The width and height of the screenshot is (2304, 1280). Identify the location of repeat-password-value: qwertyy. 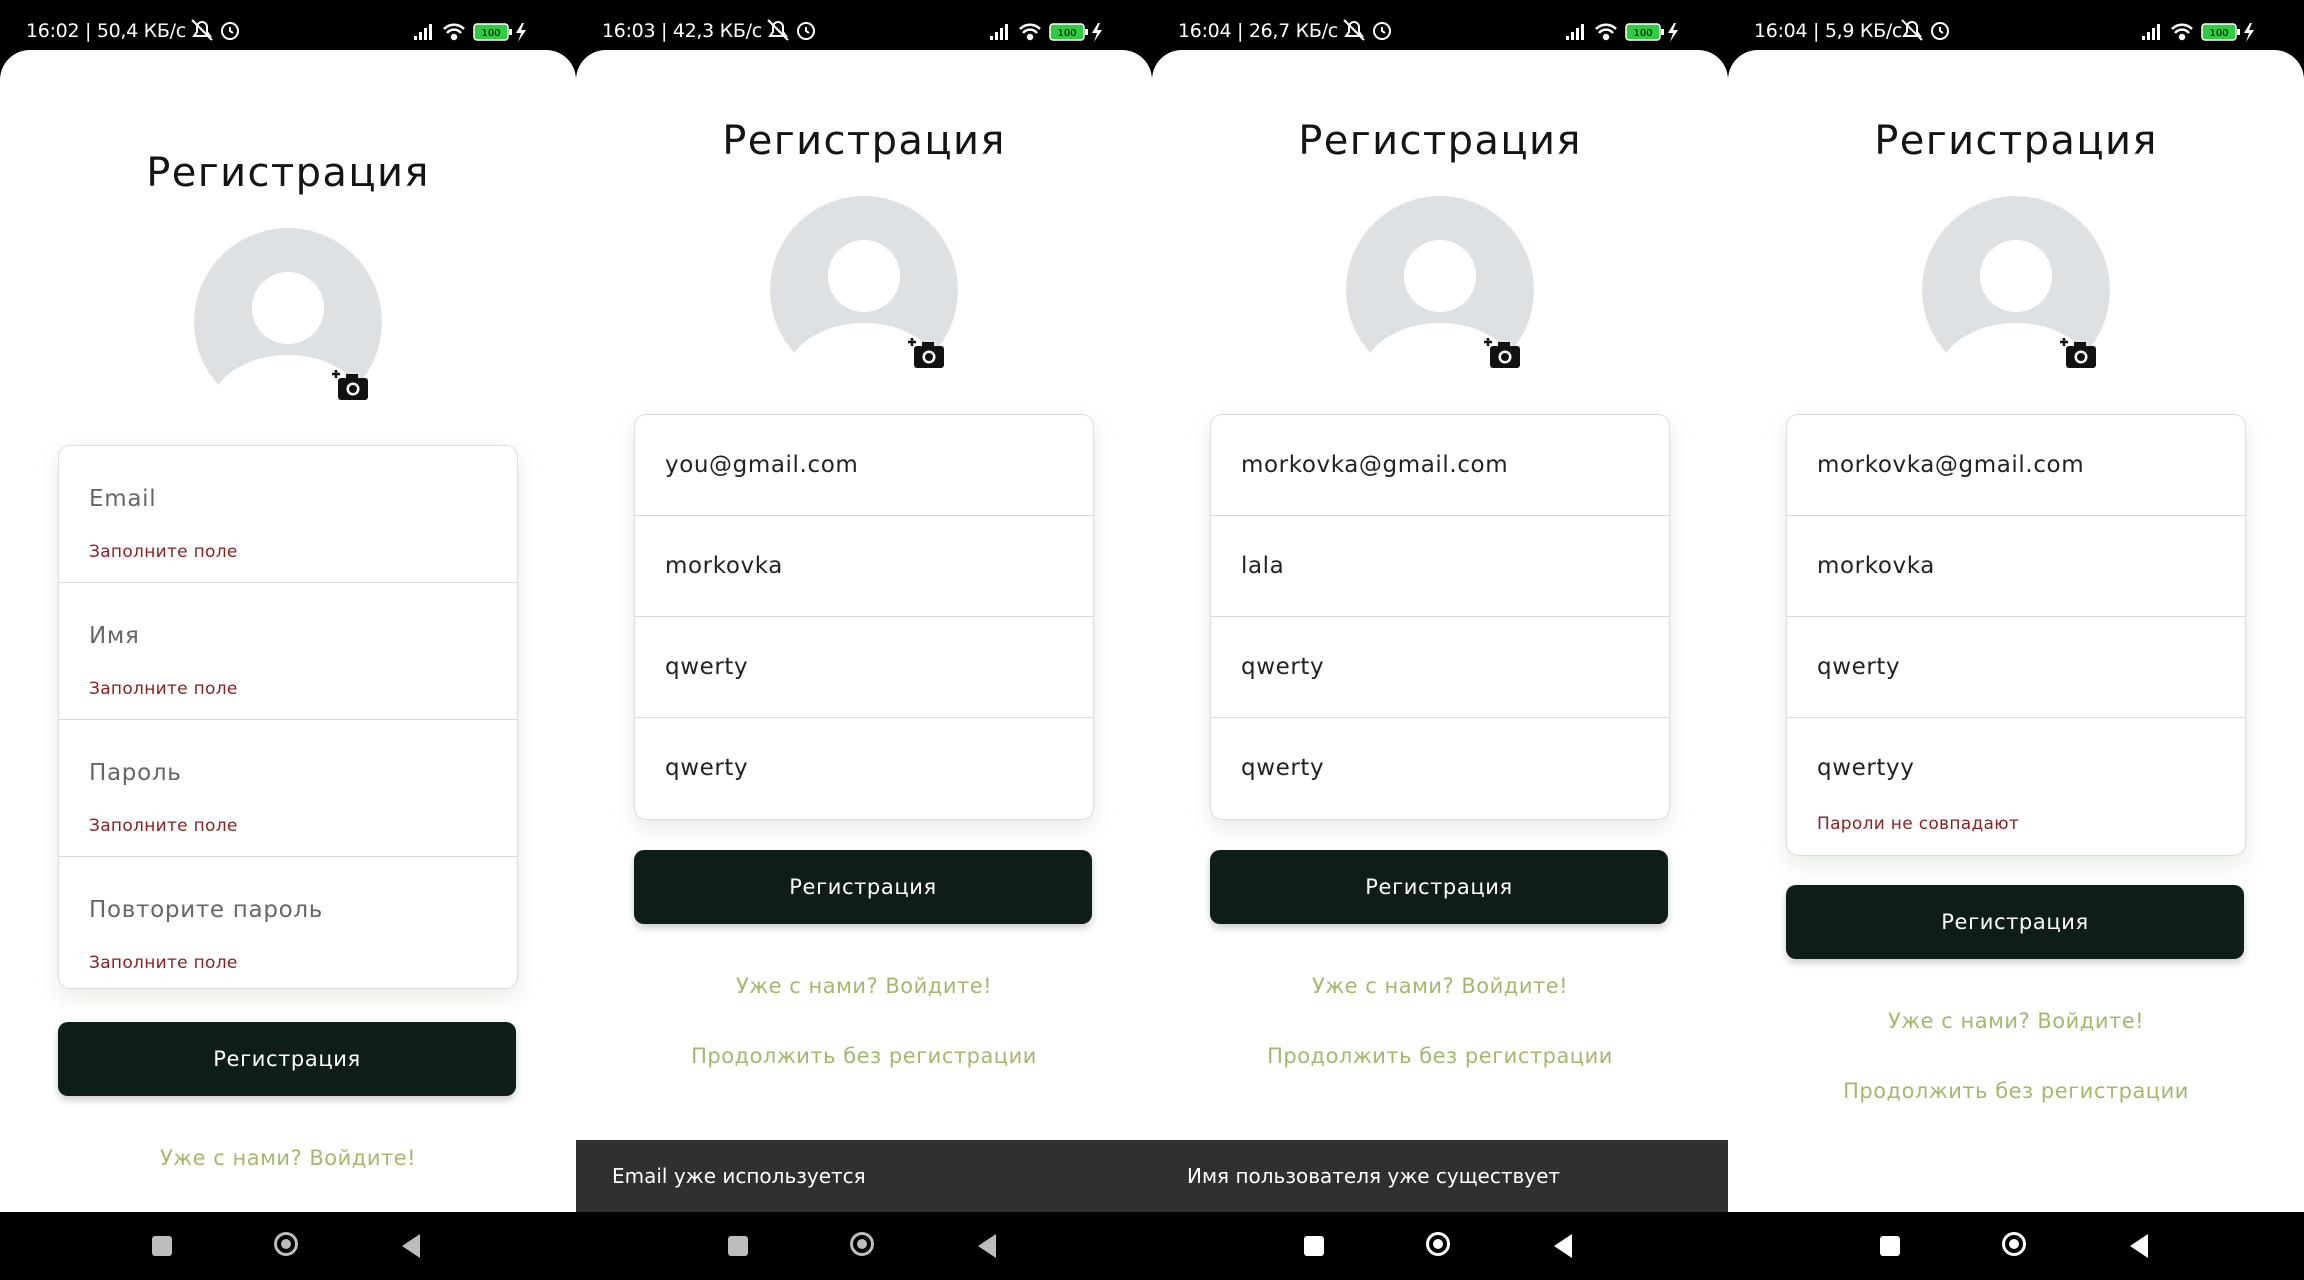
(1866, 768).